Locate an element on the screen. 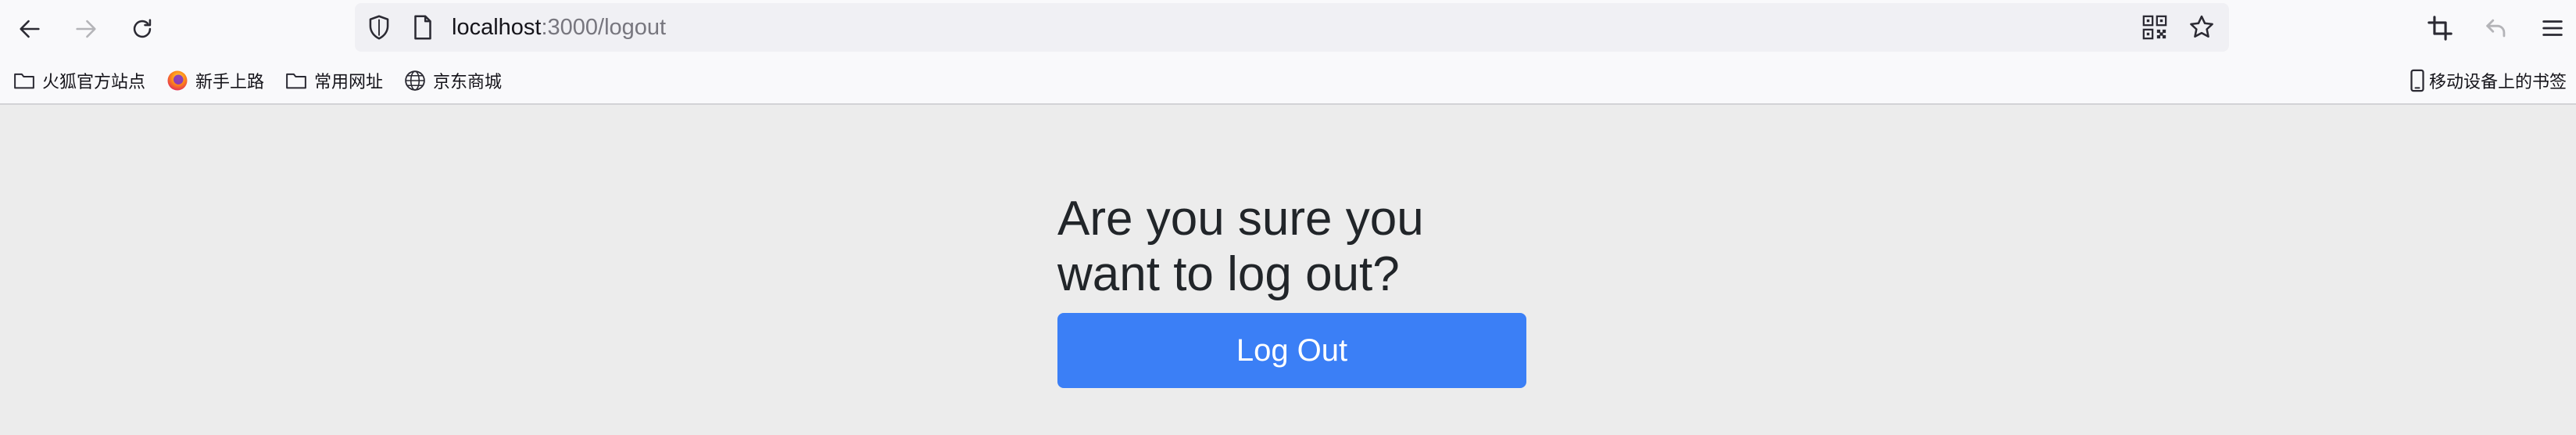  back-button is located at coordinates (29, 28).